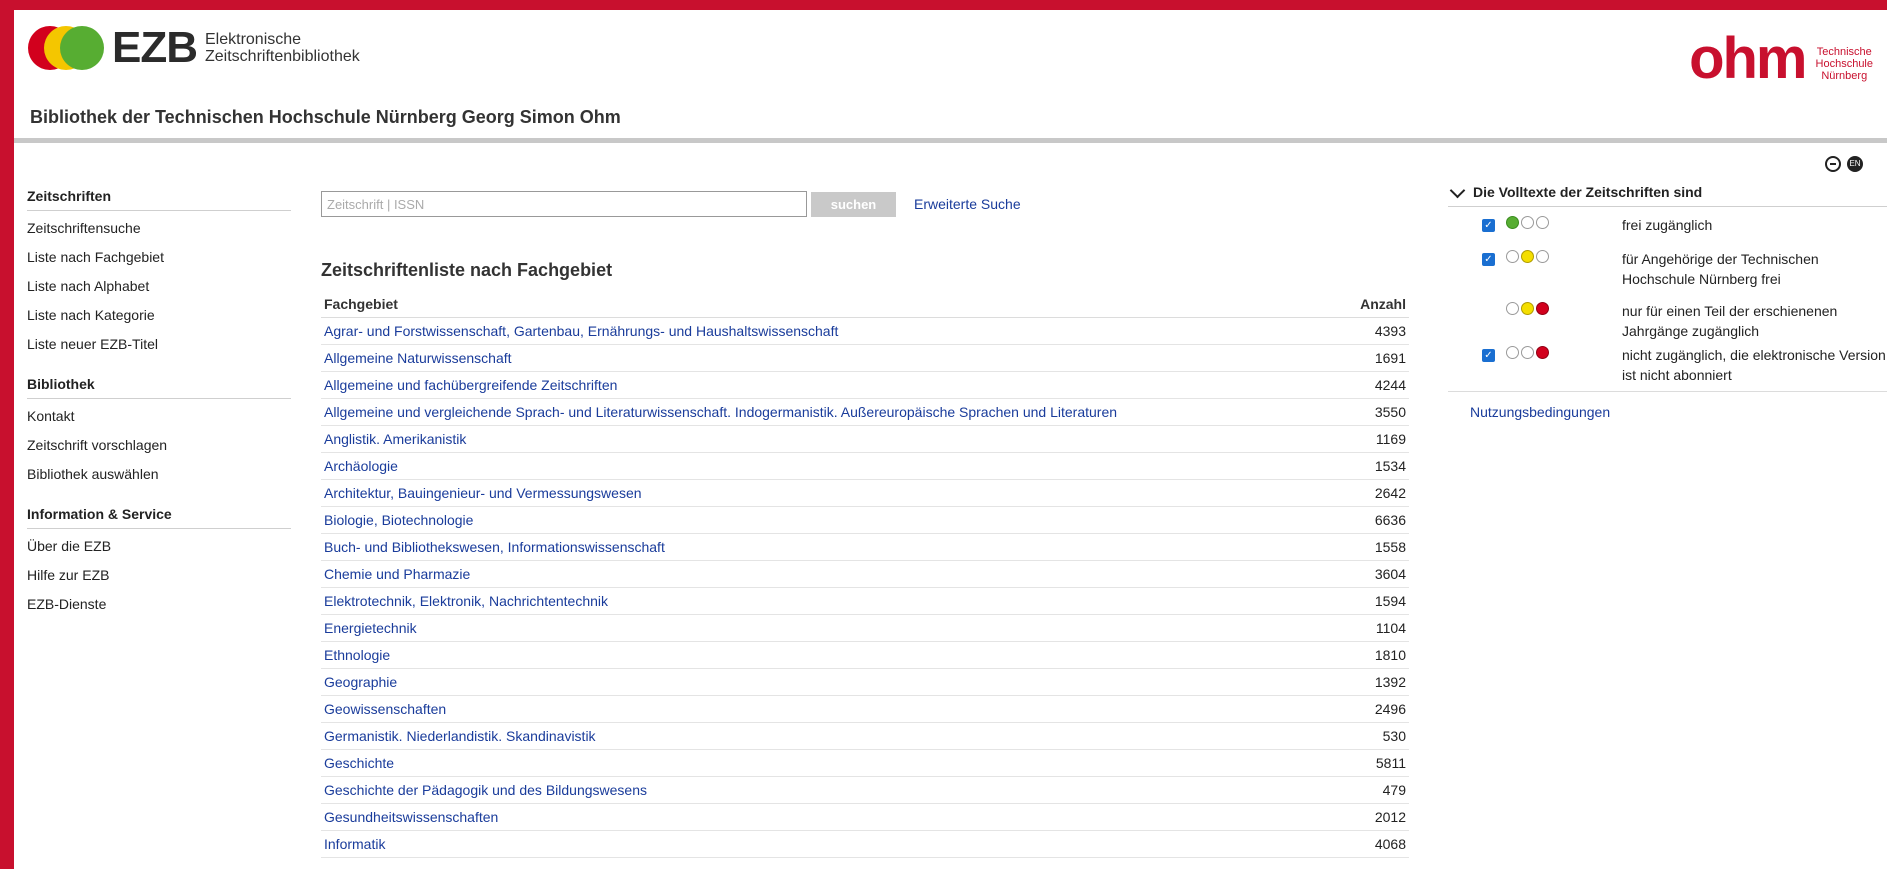 The width and height of the screenshot is (1887, 869). Describe the element at coordinates (159, 421) in the screenshot. I see `sidebar-item: Kontakt` at that location.